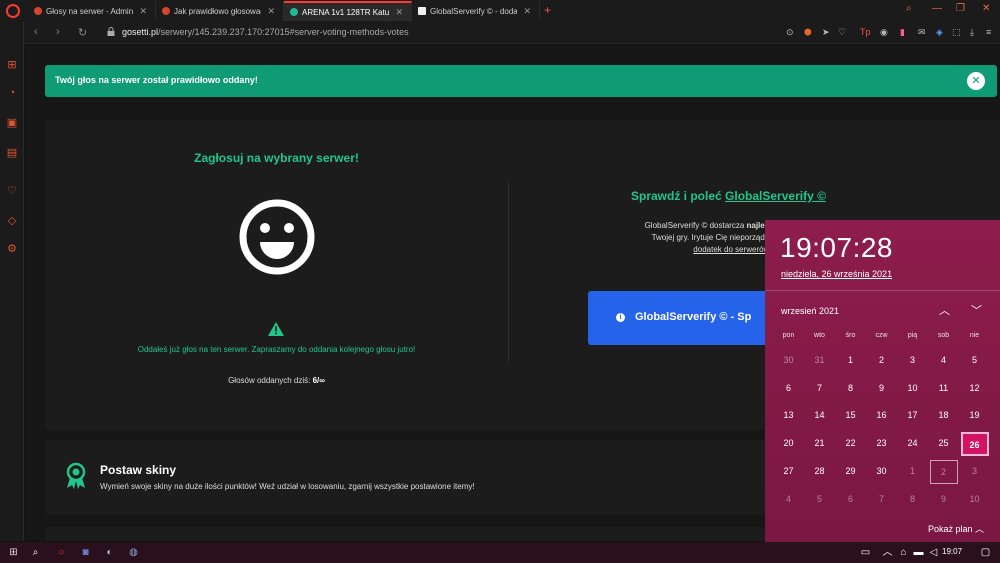  I want to click on show-hidden-icons: ︿, so click(887, 552).